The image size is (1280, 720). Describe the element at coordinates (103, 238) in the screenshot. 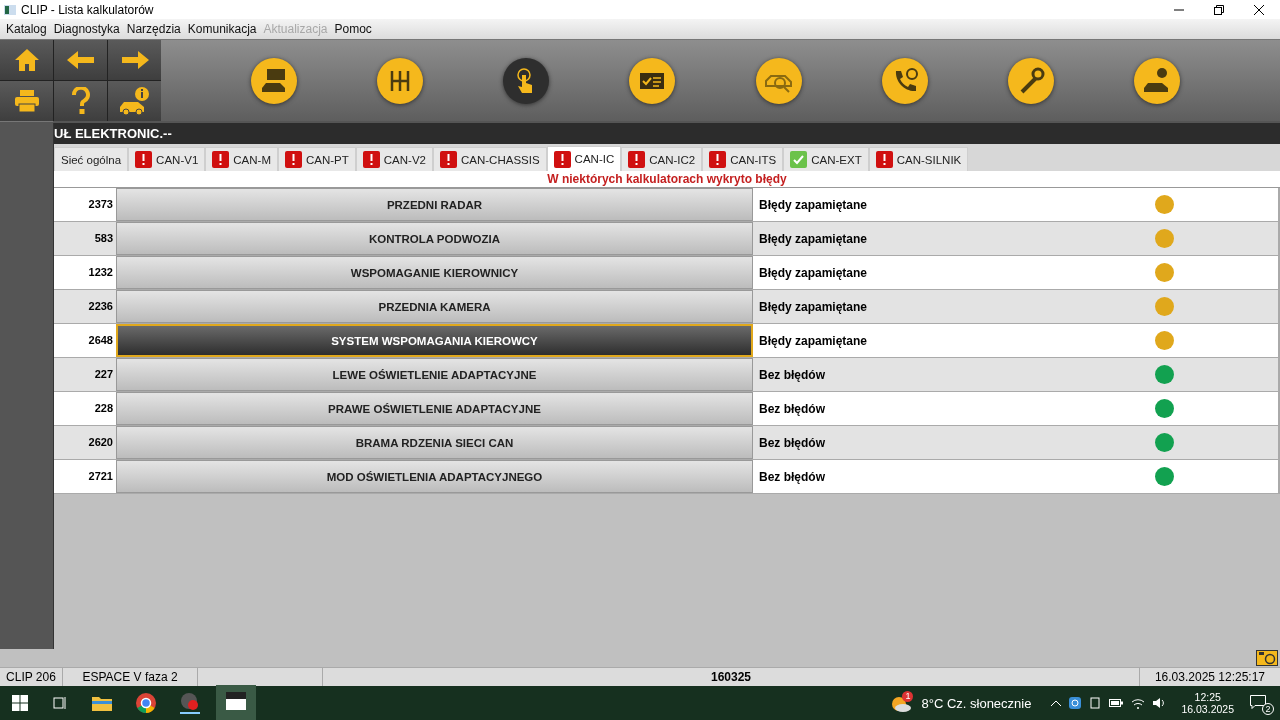

I see `table-cell-text: 583` at that location.